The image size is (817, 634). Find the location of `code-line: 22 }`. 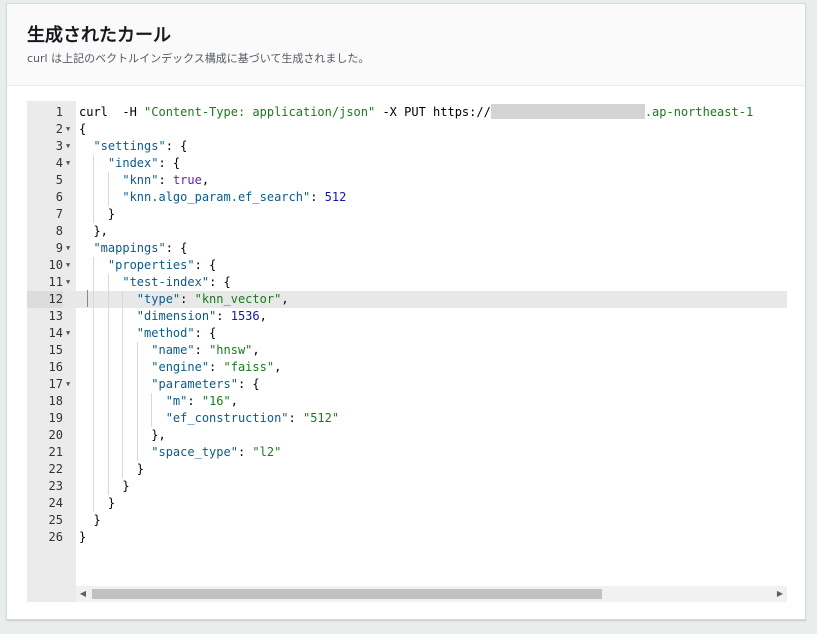

code-line: 22 } is located at coordinates (407, 469).